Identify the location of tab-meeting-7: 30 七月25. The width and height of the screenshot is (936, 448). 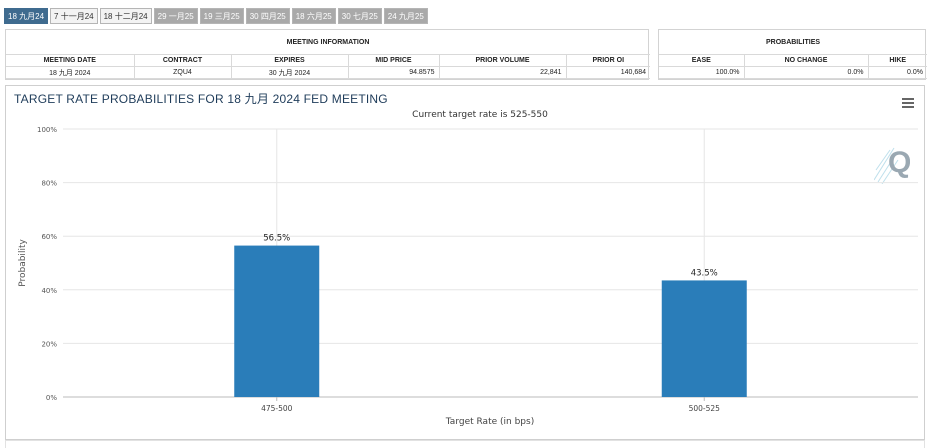
(359, 16).